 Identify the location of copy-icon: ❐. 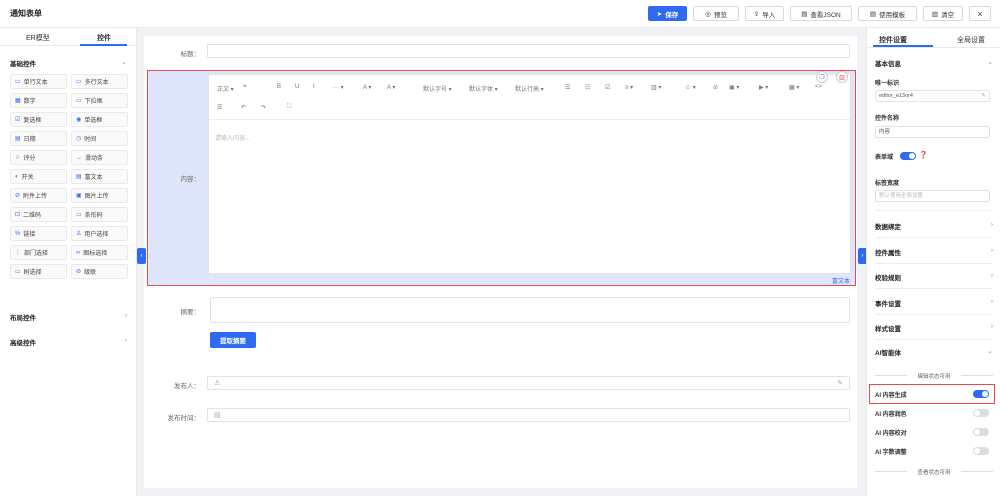
(822, 77).